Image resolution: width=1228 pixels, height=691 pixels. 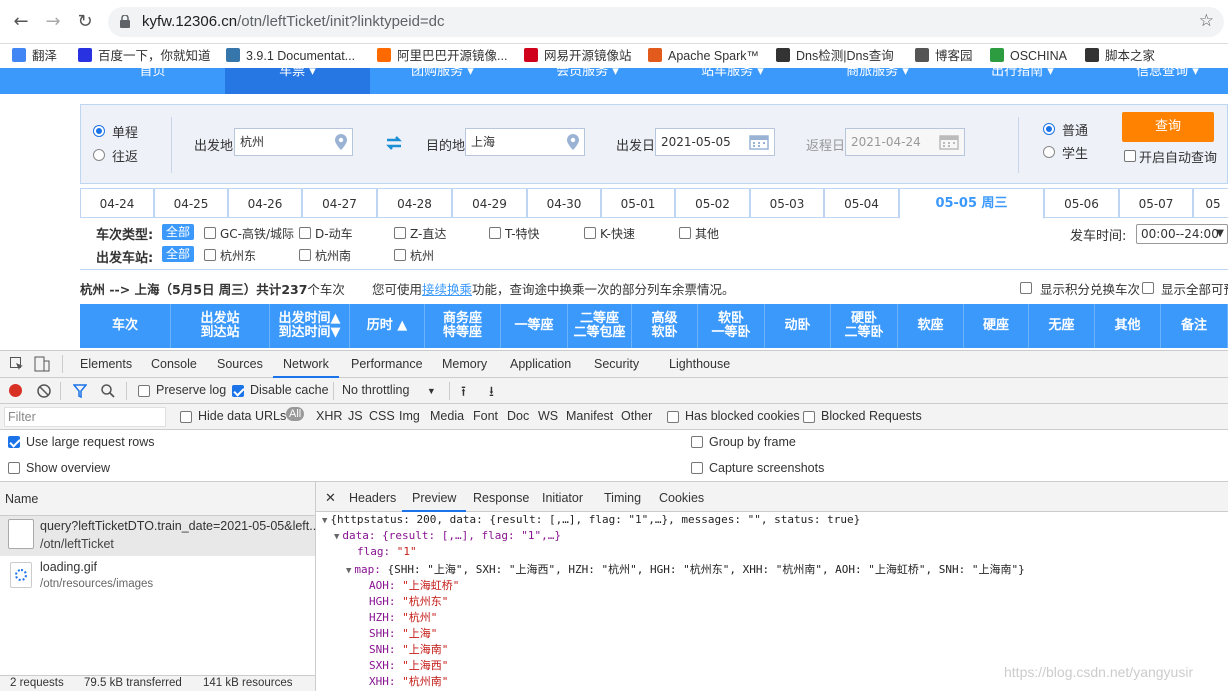 What do you see at coordinates (1049, 129) in the screenshot?
I see `ticket-normal-radio` at bounding box center [1049, 129].